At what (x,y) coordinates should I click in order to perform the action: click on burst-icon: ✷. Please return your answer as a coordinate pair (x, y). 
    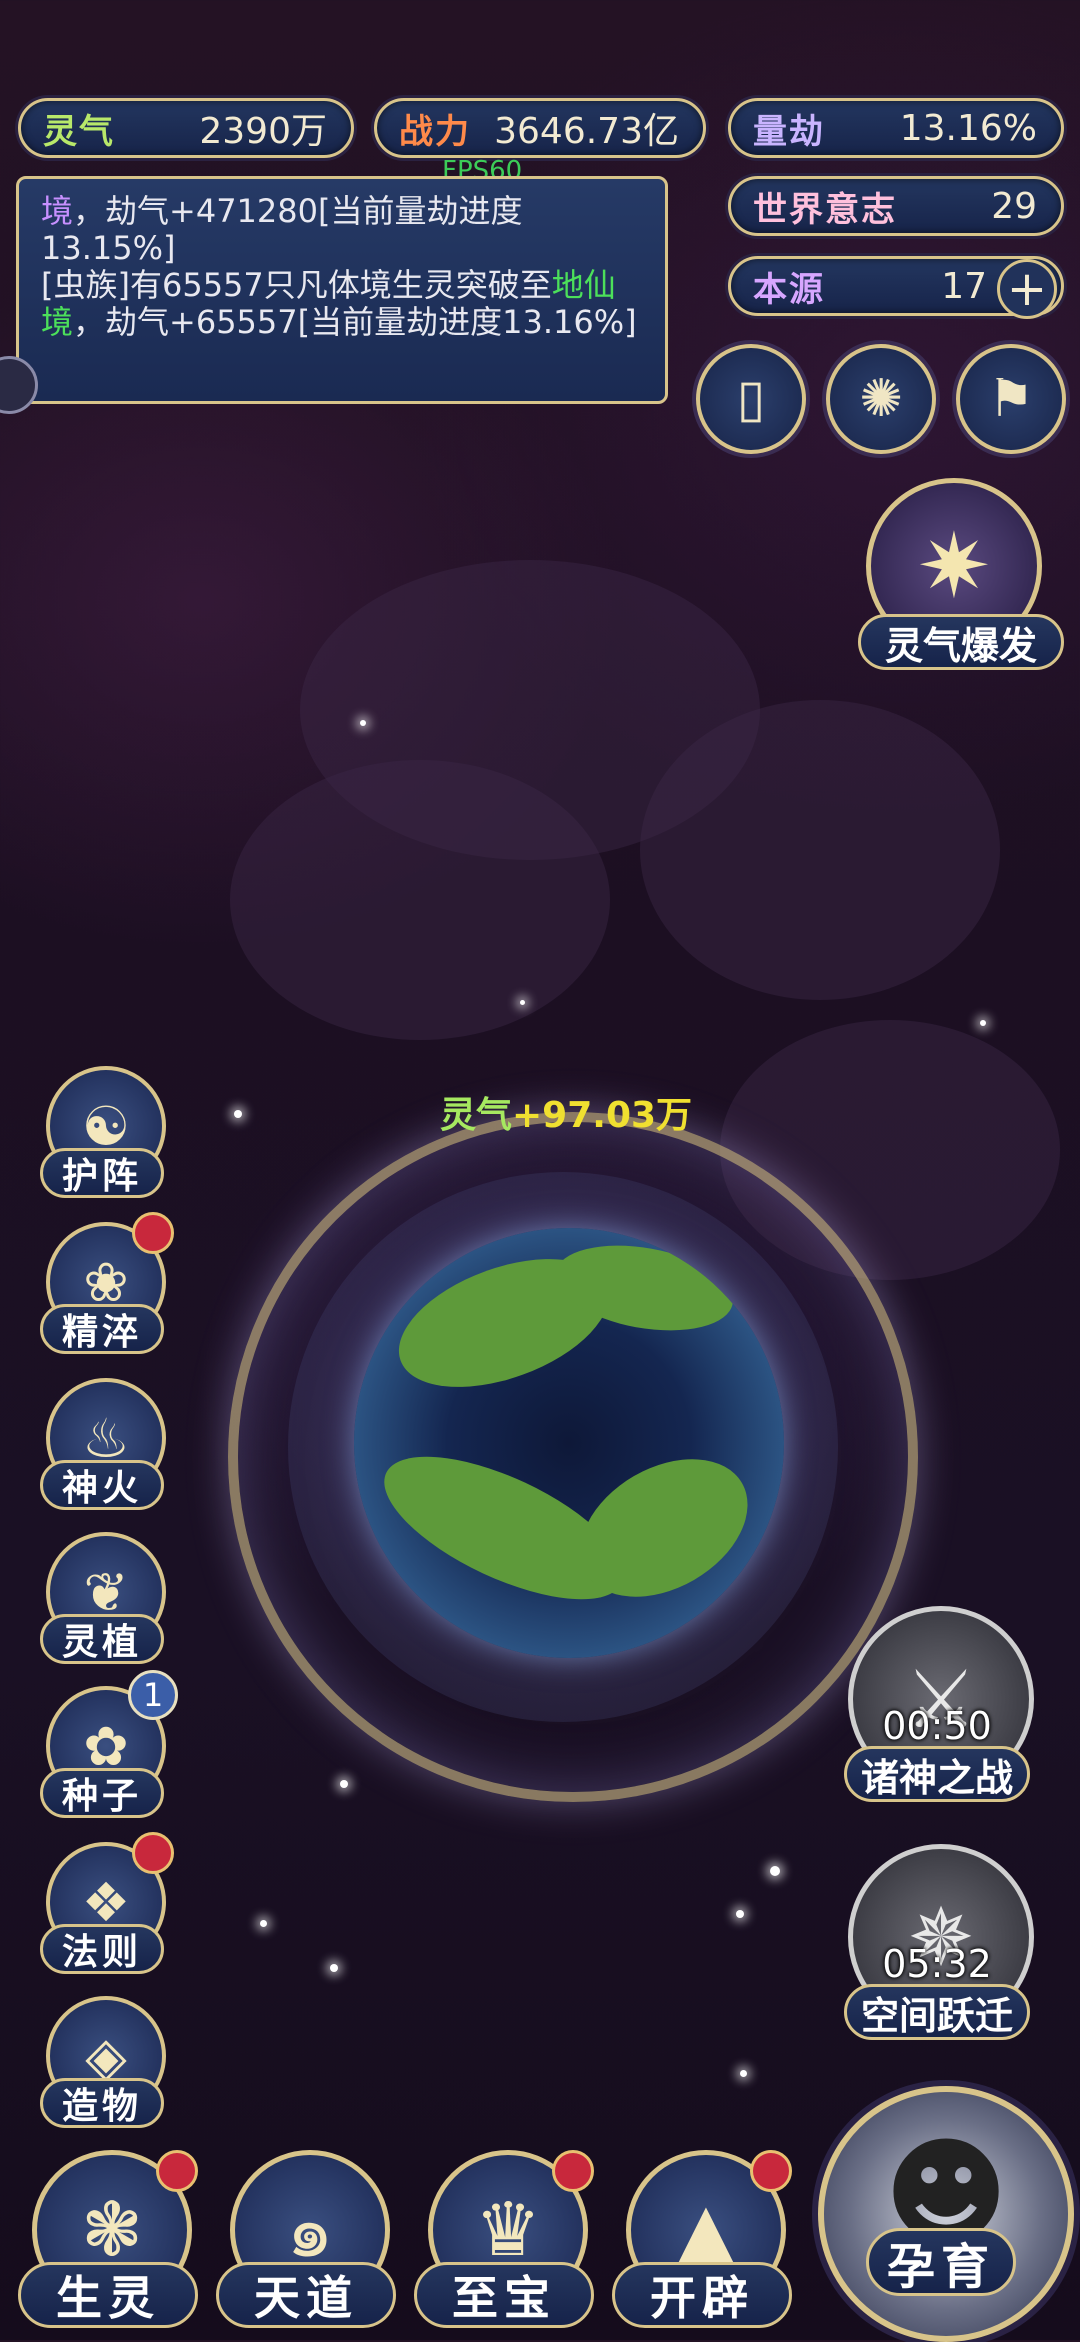
    Looking at the image, I should click on (954, 566).